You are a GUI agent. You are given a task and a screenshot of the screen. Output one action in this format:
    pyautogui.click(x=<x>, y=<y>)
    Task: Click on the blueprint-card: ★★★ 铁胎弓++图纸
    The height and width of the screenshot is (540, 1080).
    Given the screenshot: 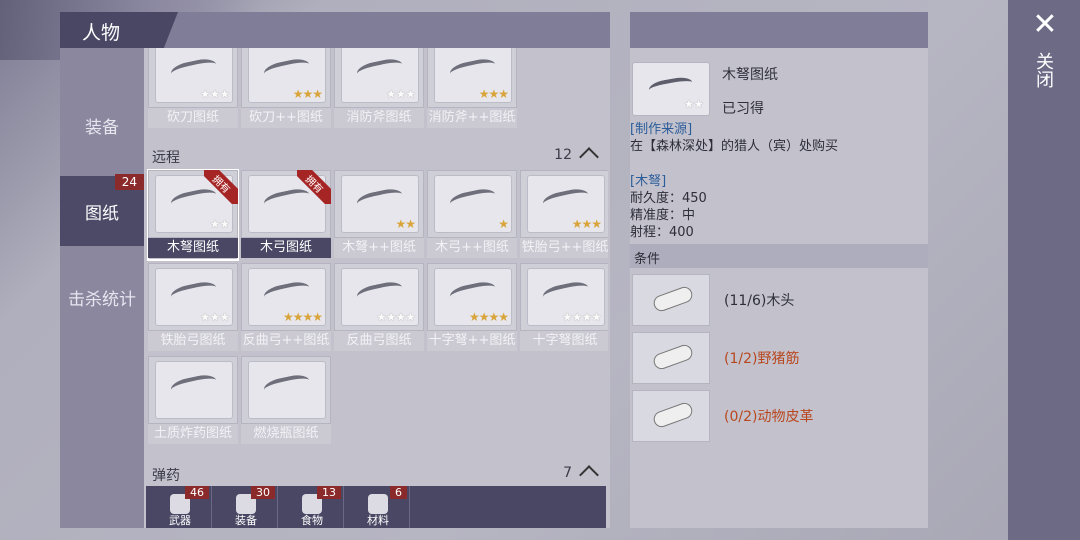 What is the action you would take?
    pyautogui.click(x=564, y=215)
    